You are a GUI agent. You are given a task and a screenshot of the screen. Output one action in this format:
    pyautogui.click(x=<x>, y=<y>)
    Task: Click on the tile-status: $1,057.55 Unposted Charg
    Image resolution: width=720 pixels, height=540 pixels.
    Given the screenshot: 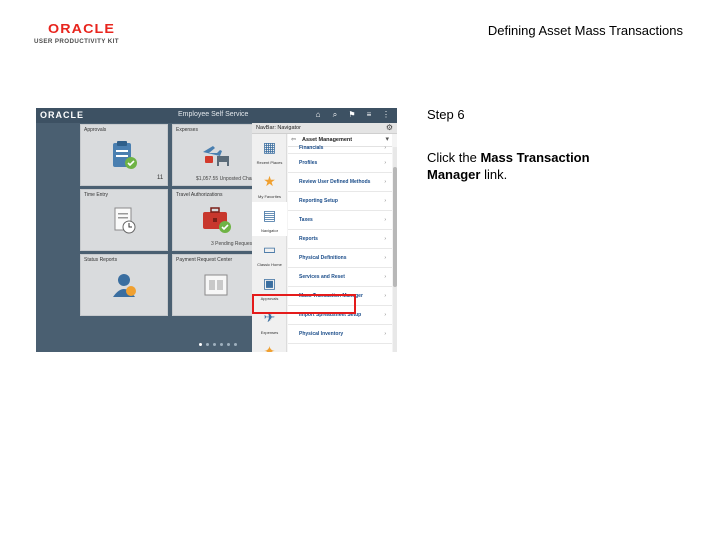 What is the action you would take?
    pyautogui.click(x=225, y=179)
    